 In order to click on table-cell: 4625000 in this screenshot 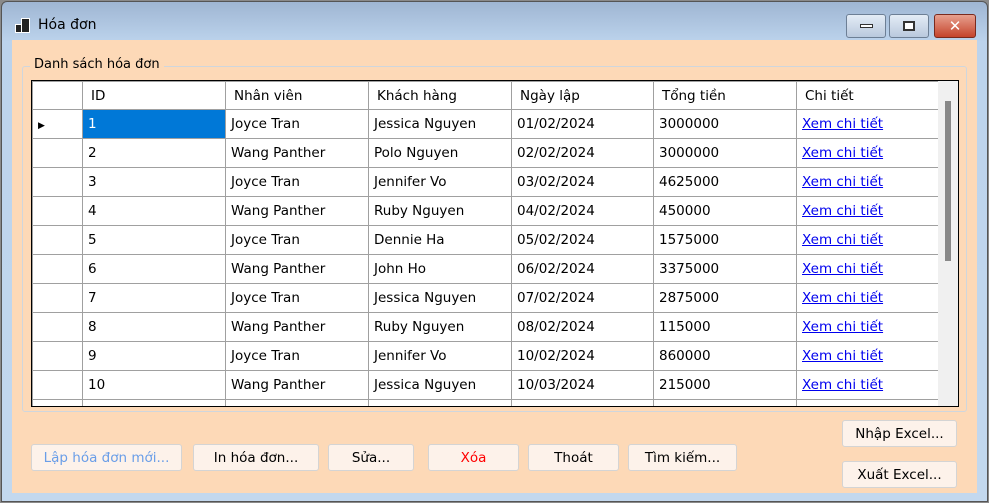, I will do `click(725, 182)`.